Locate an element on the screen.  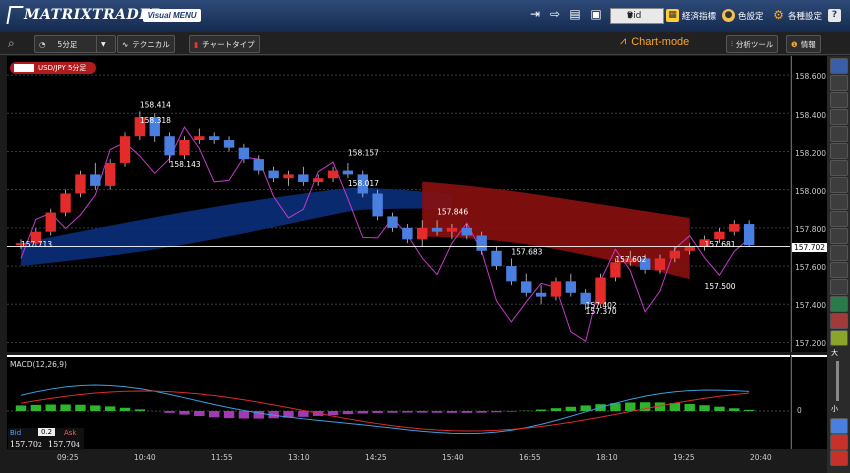
timeframe-label: 5分足 is located at coordinates (67, 44).